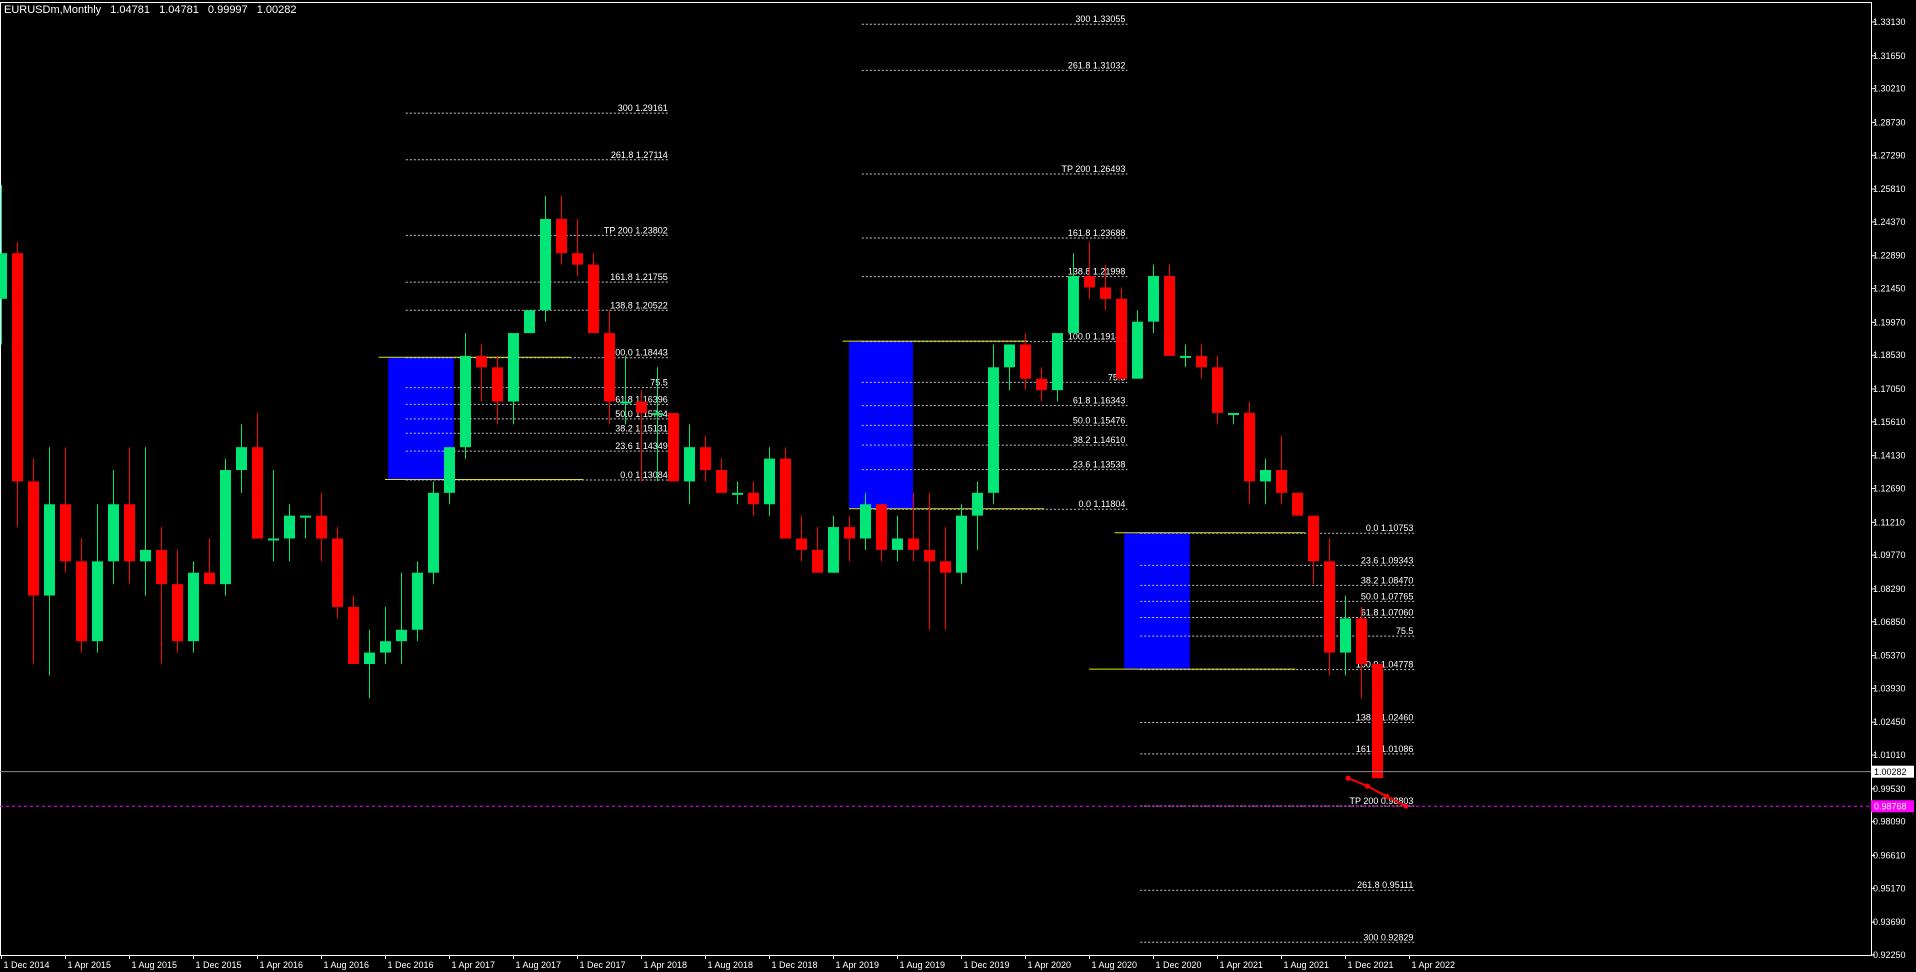 This screenshot has height=972, width=1916. I want to click on fib-level-label-3-6: 75.5, so click(1405, 631).